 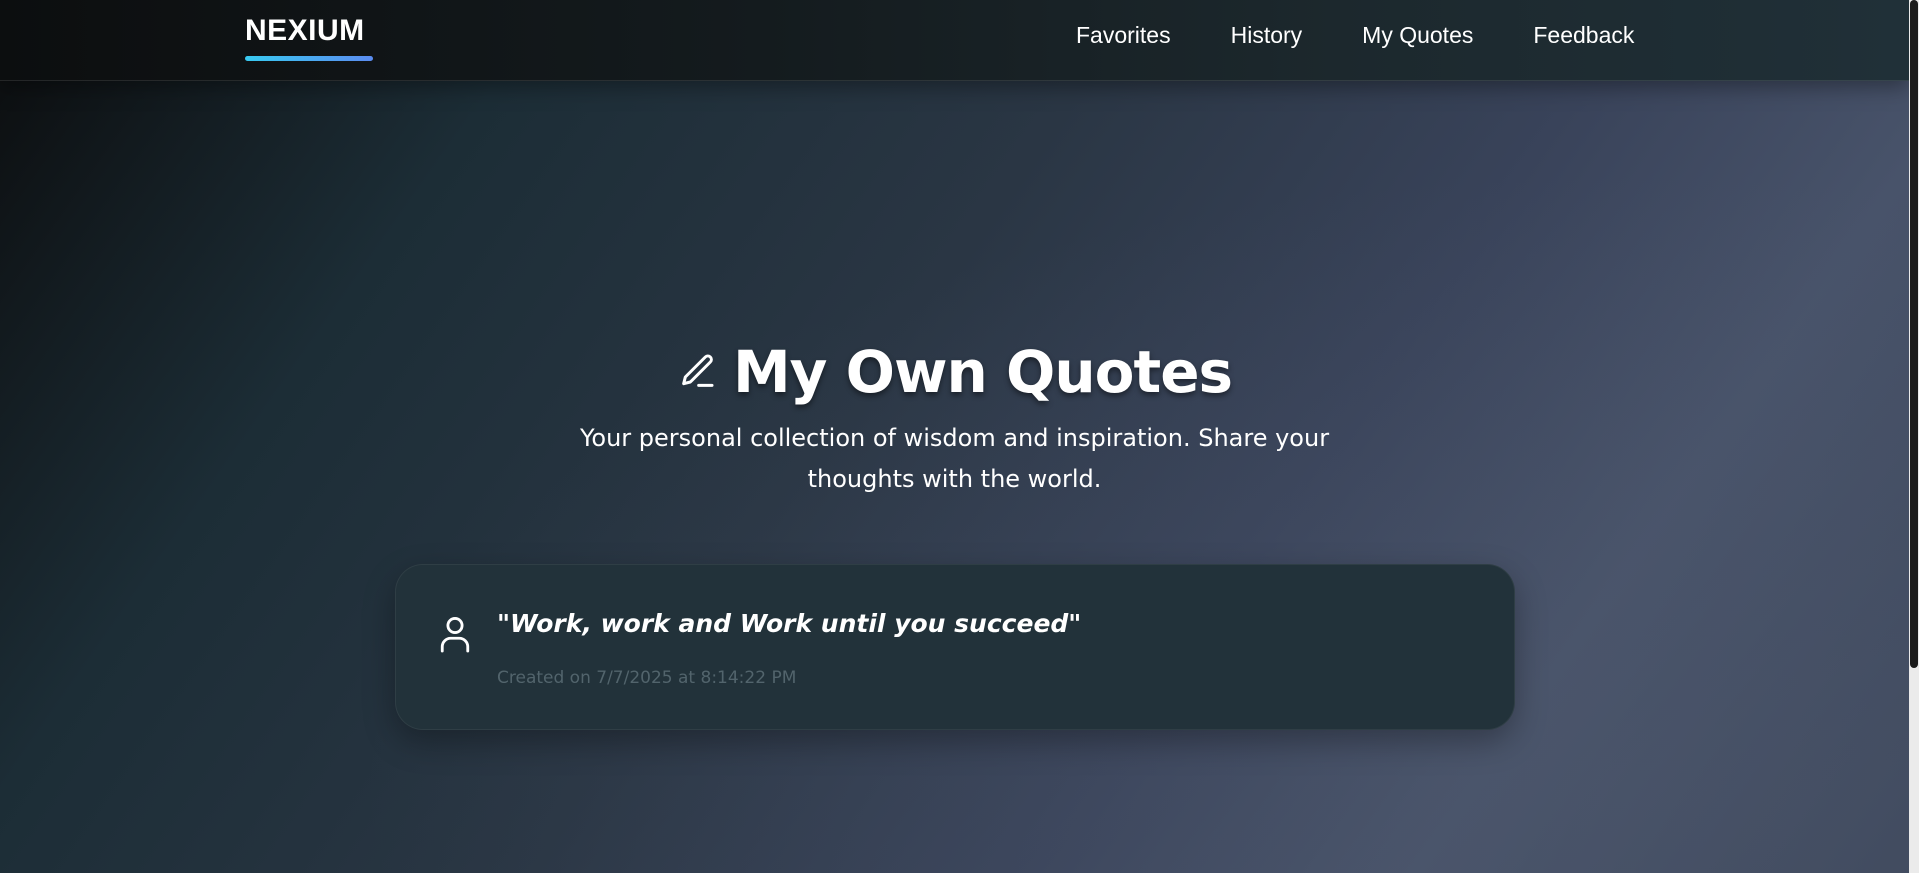 What do you see at coordinates (698, 370) in the screenshot?
I see `pencil-icon` at bounding box center [698, 370].